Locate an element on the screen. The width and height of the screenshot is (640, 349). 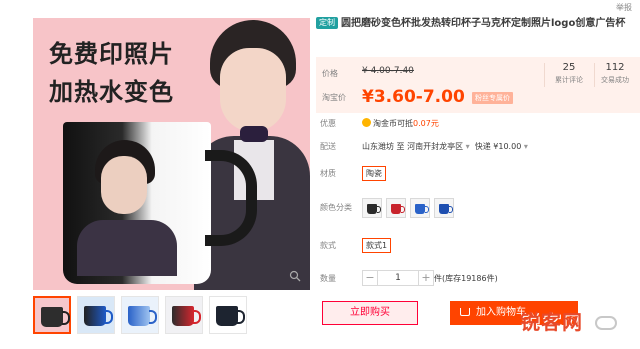
search-icon is located at coordinates (295, 277).